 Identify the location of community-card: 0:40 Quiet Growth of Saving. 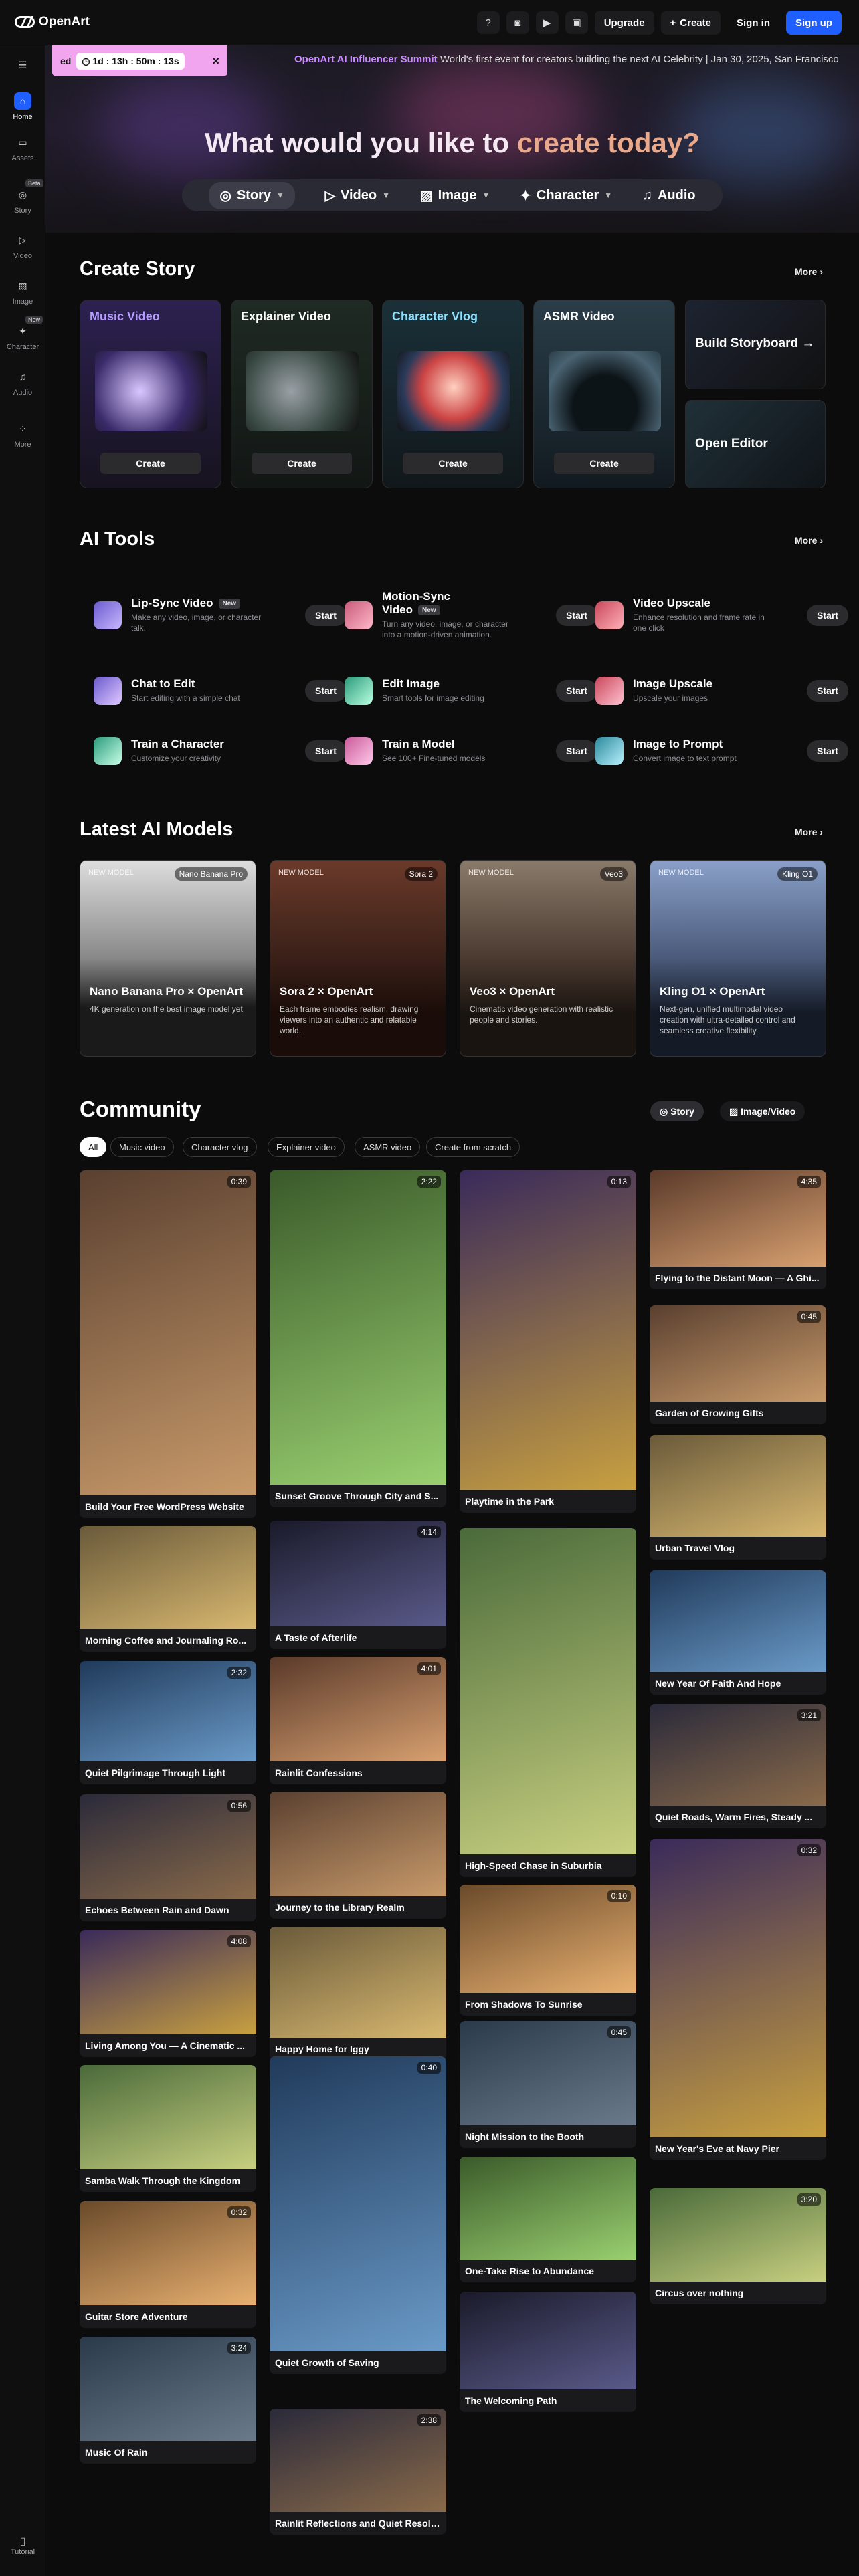
(358, 2215).